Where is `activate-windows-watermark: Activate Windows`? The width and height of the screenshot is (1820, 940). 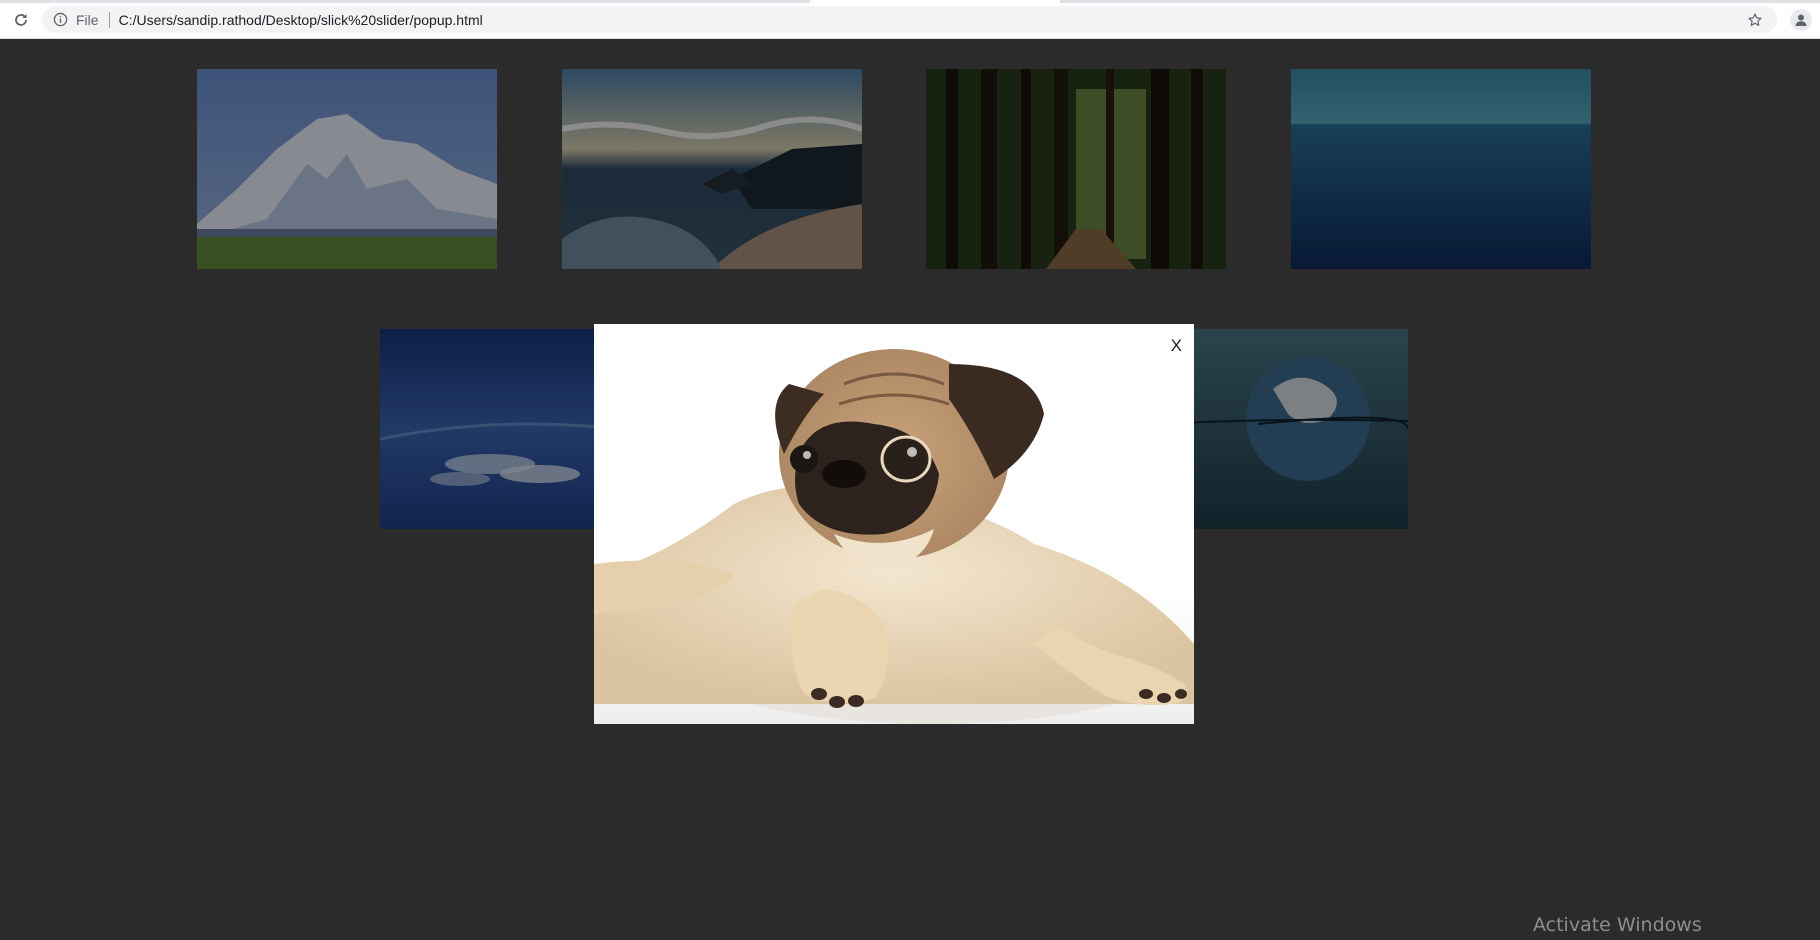
activate-windows-watermark: Activate Windows is located at coordinates (1617, 925).